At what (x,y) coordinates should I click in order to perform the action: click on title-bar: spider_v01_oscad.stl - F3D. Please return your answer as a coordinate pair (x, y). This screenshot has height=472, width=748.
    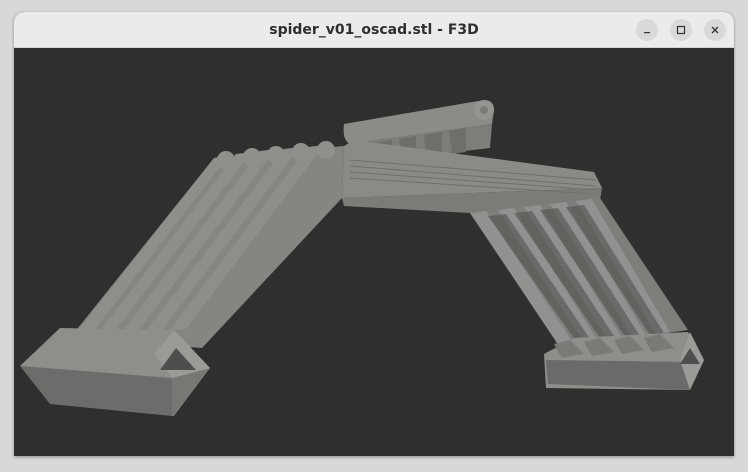
    Looking at the image, I should click on (374, 30).